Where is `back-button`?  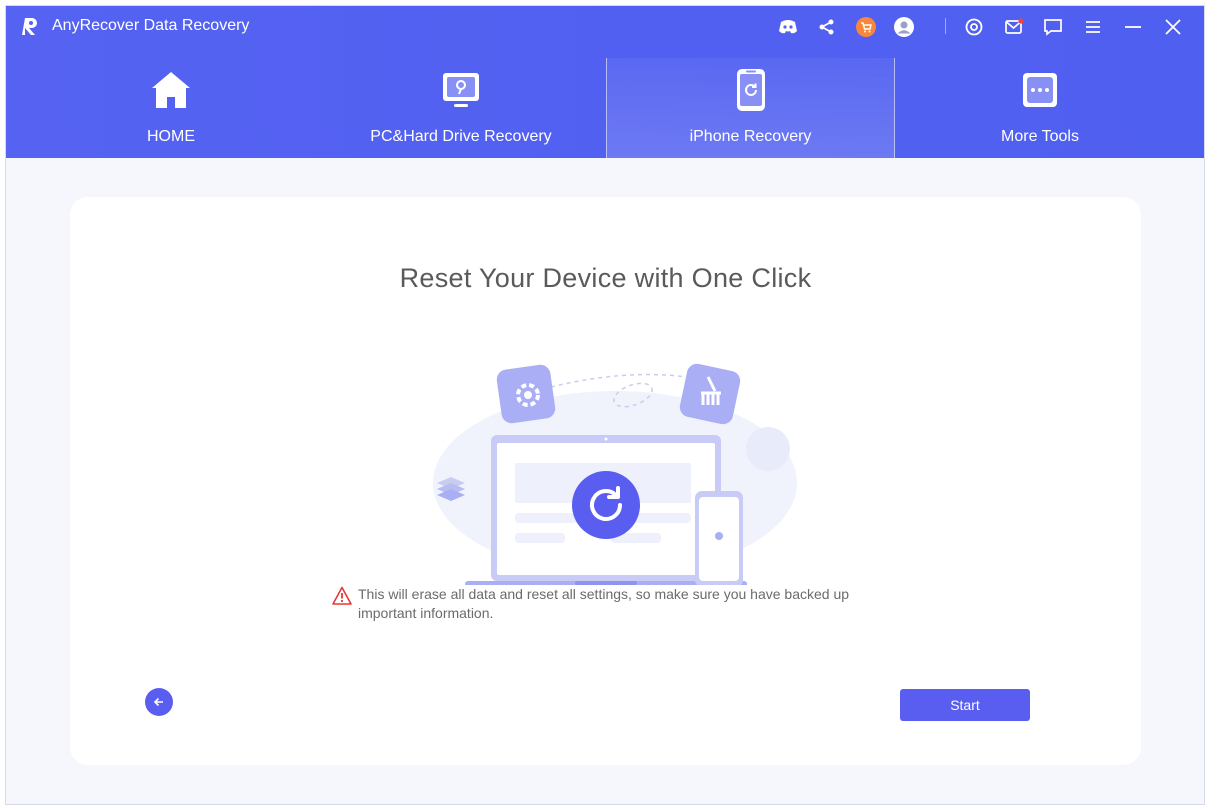
back-button is located at coordinates (159, 702).